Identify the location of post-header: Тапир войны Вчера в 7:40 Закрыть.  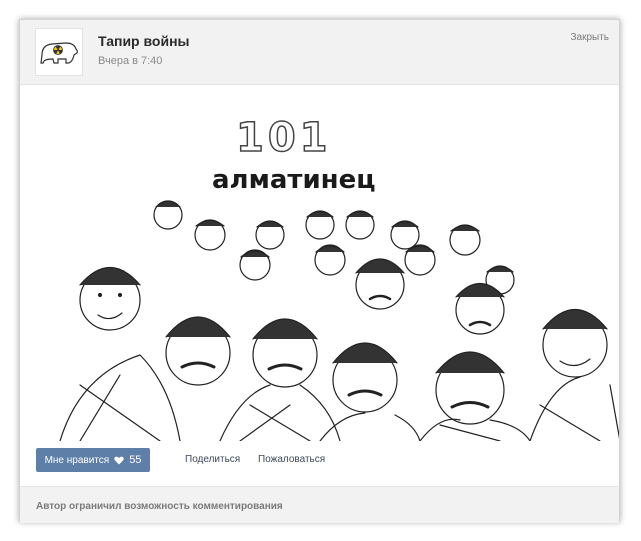
(319, 52).